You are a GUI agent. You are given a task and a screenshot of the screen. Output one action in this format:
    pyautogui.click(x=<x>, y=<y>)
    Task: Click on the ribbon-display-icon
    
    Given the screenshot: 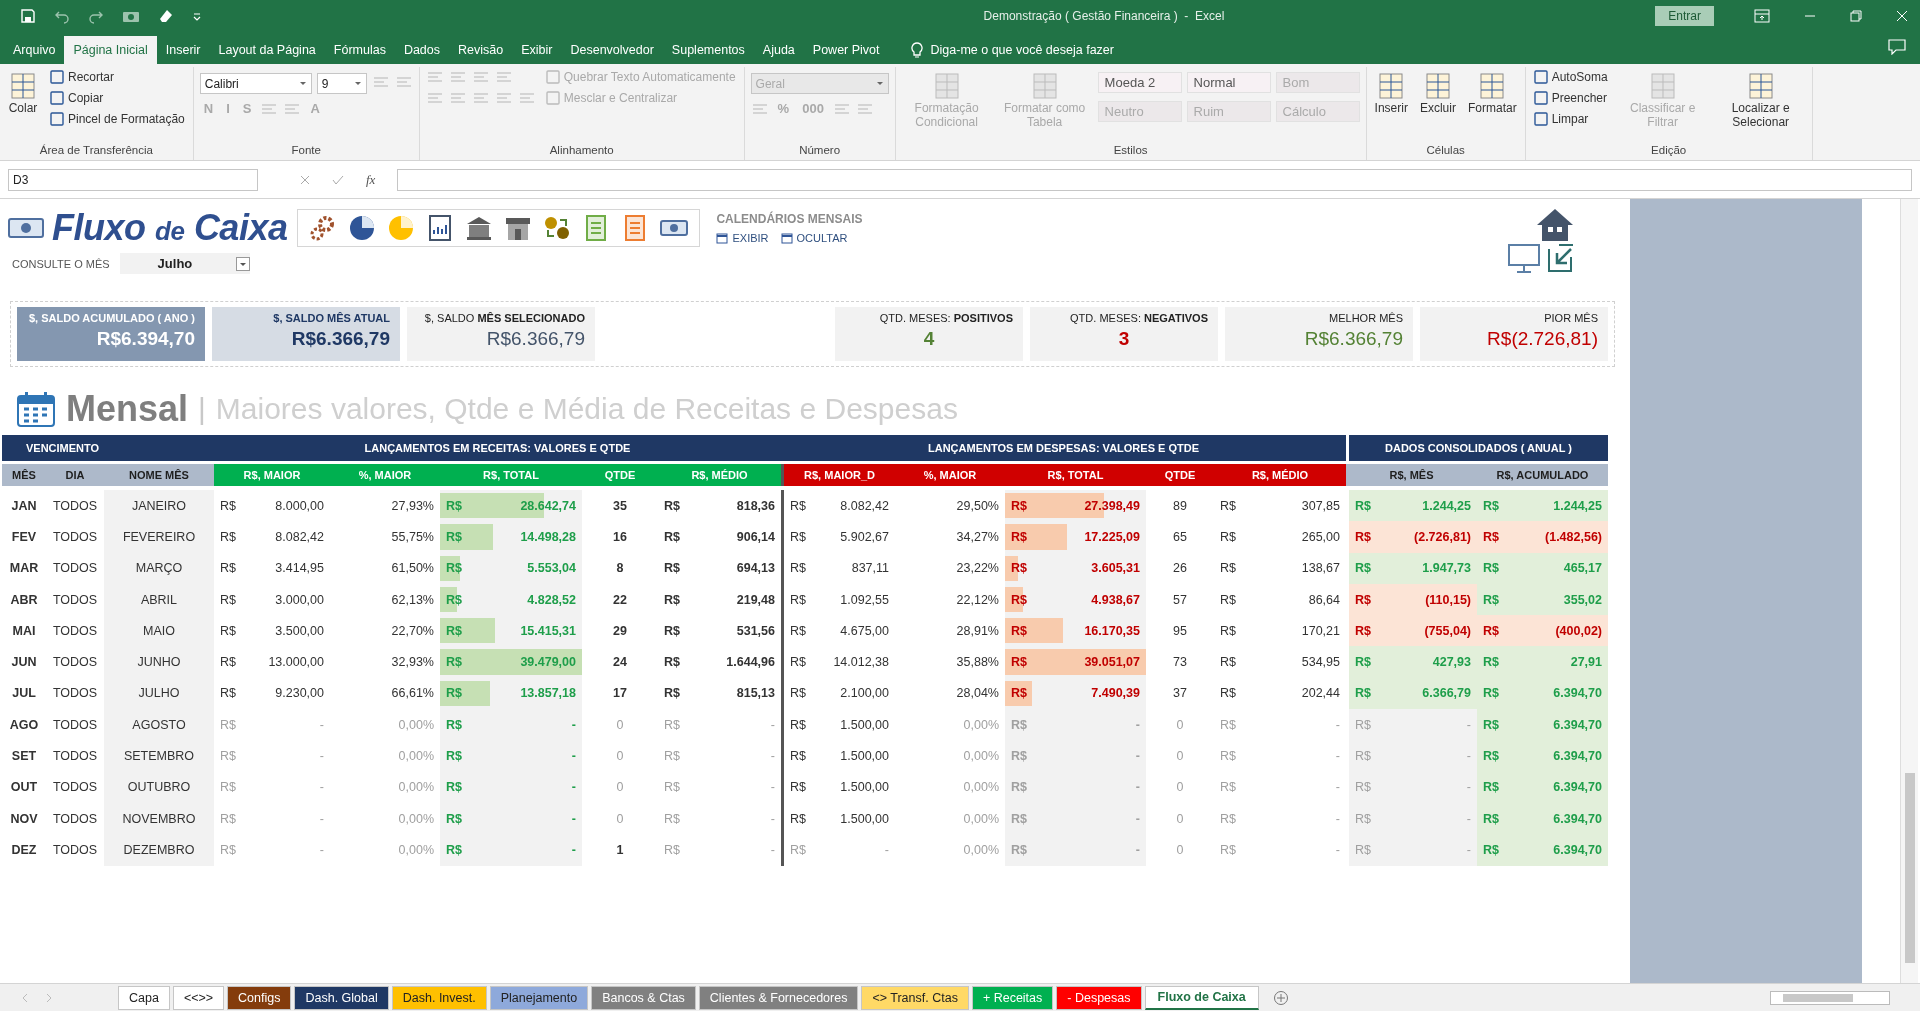 What is the action you would take?
    pyautogui.click(x=1762, y=15)
    